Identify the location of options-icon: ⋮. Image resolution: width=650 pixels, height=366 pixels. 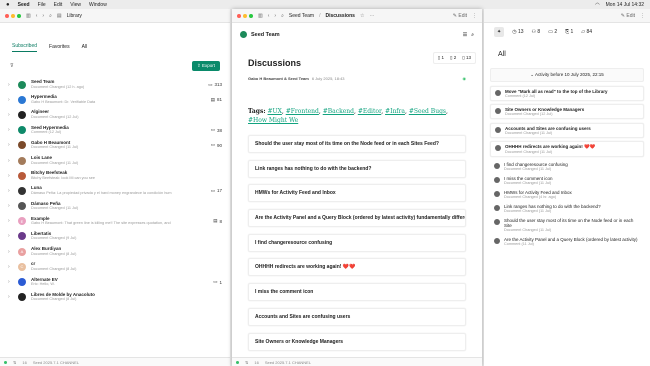
(474, 16).